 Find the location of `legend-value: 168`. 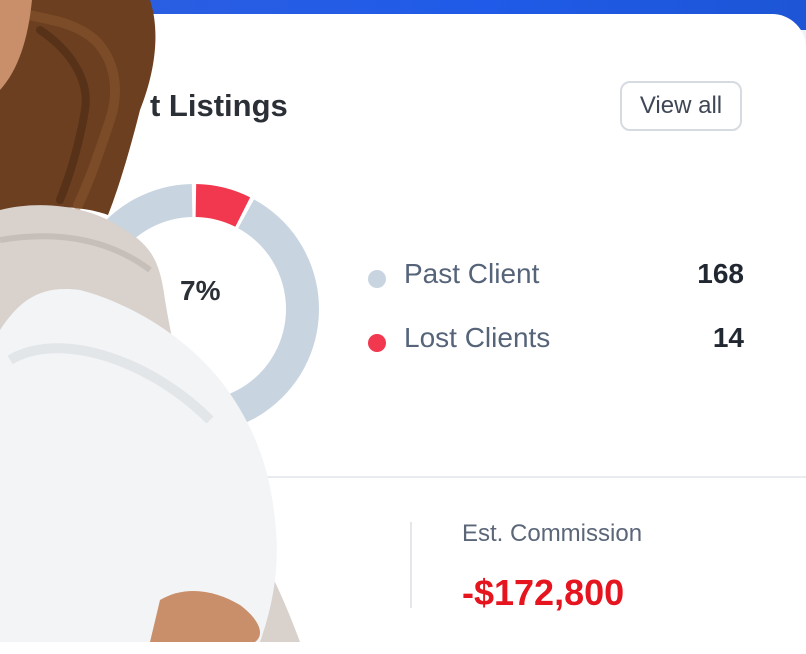

legend-value: 168 is located at coordinates (720, 273).